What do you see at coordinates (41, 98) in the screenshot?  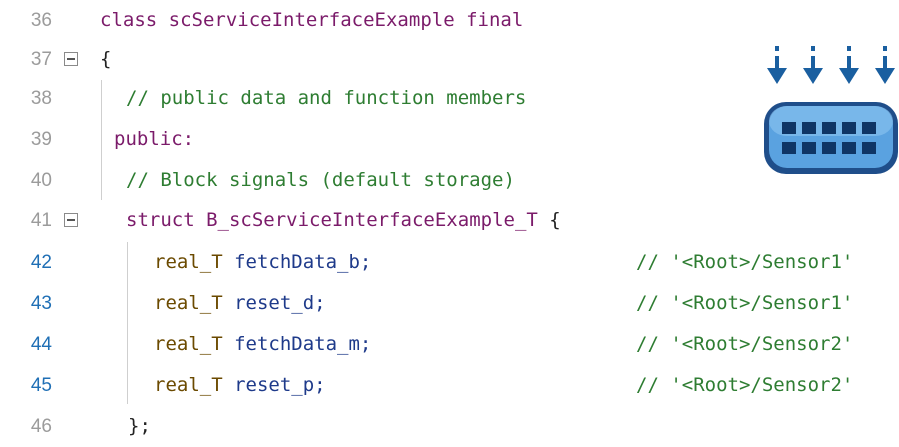 I see `line-number: 38` at bounding box center [41, 98].